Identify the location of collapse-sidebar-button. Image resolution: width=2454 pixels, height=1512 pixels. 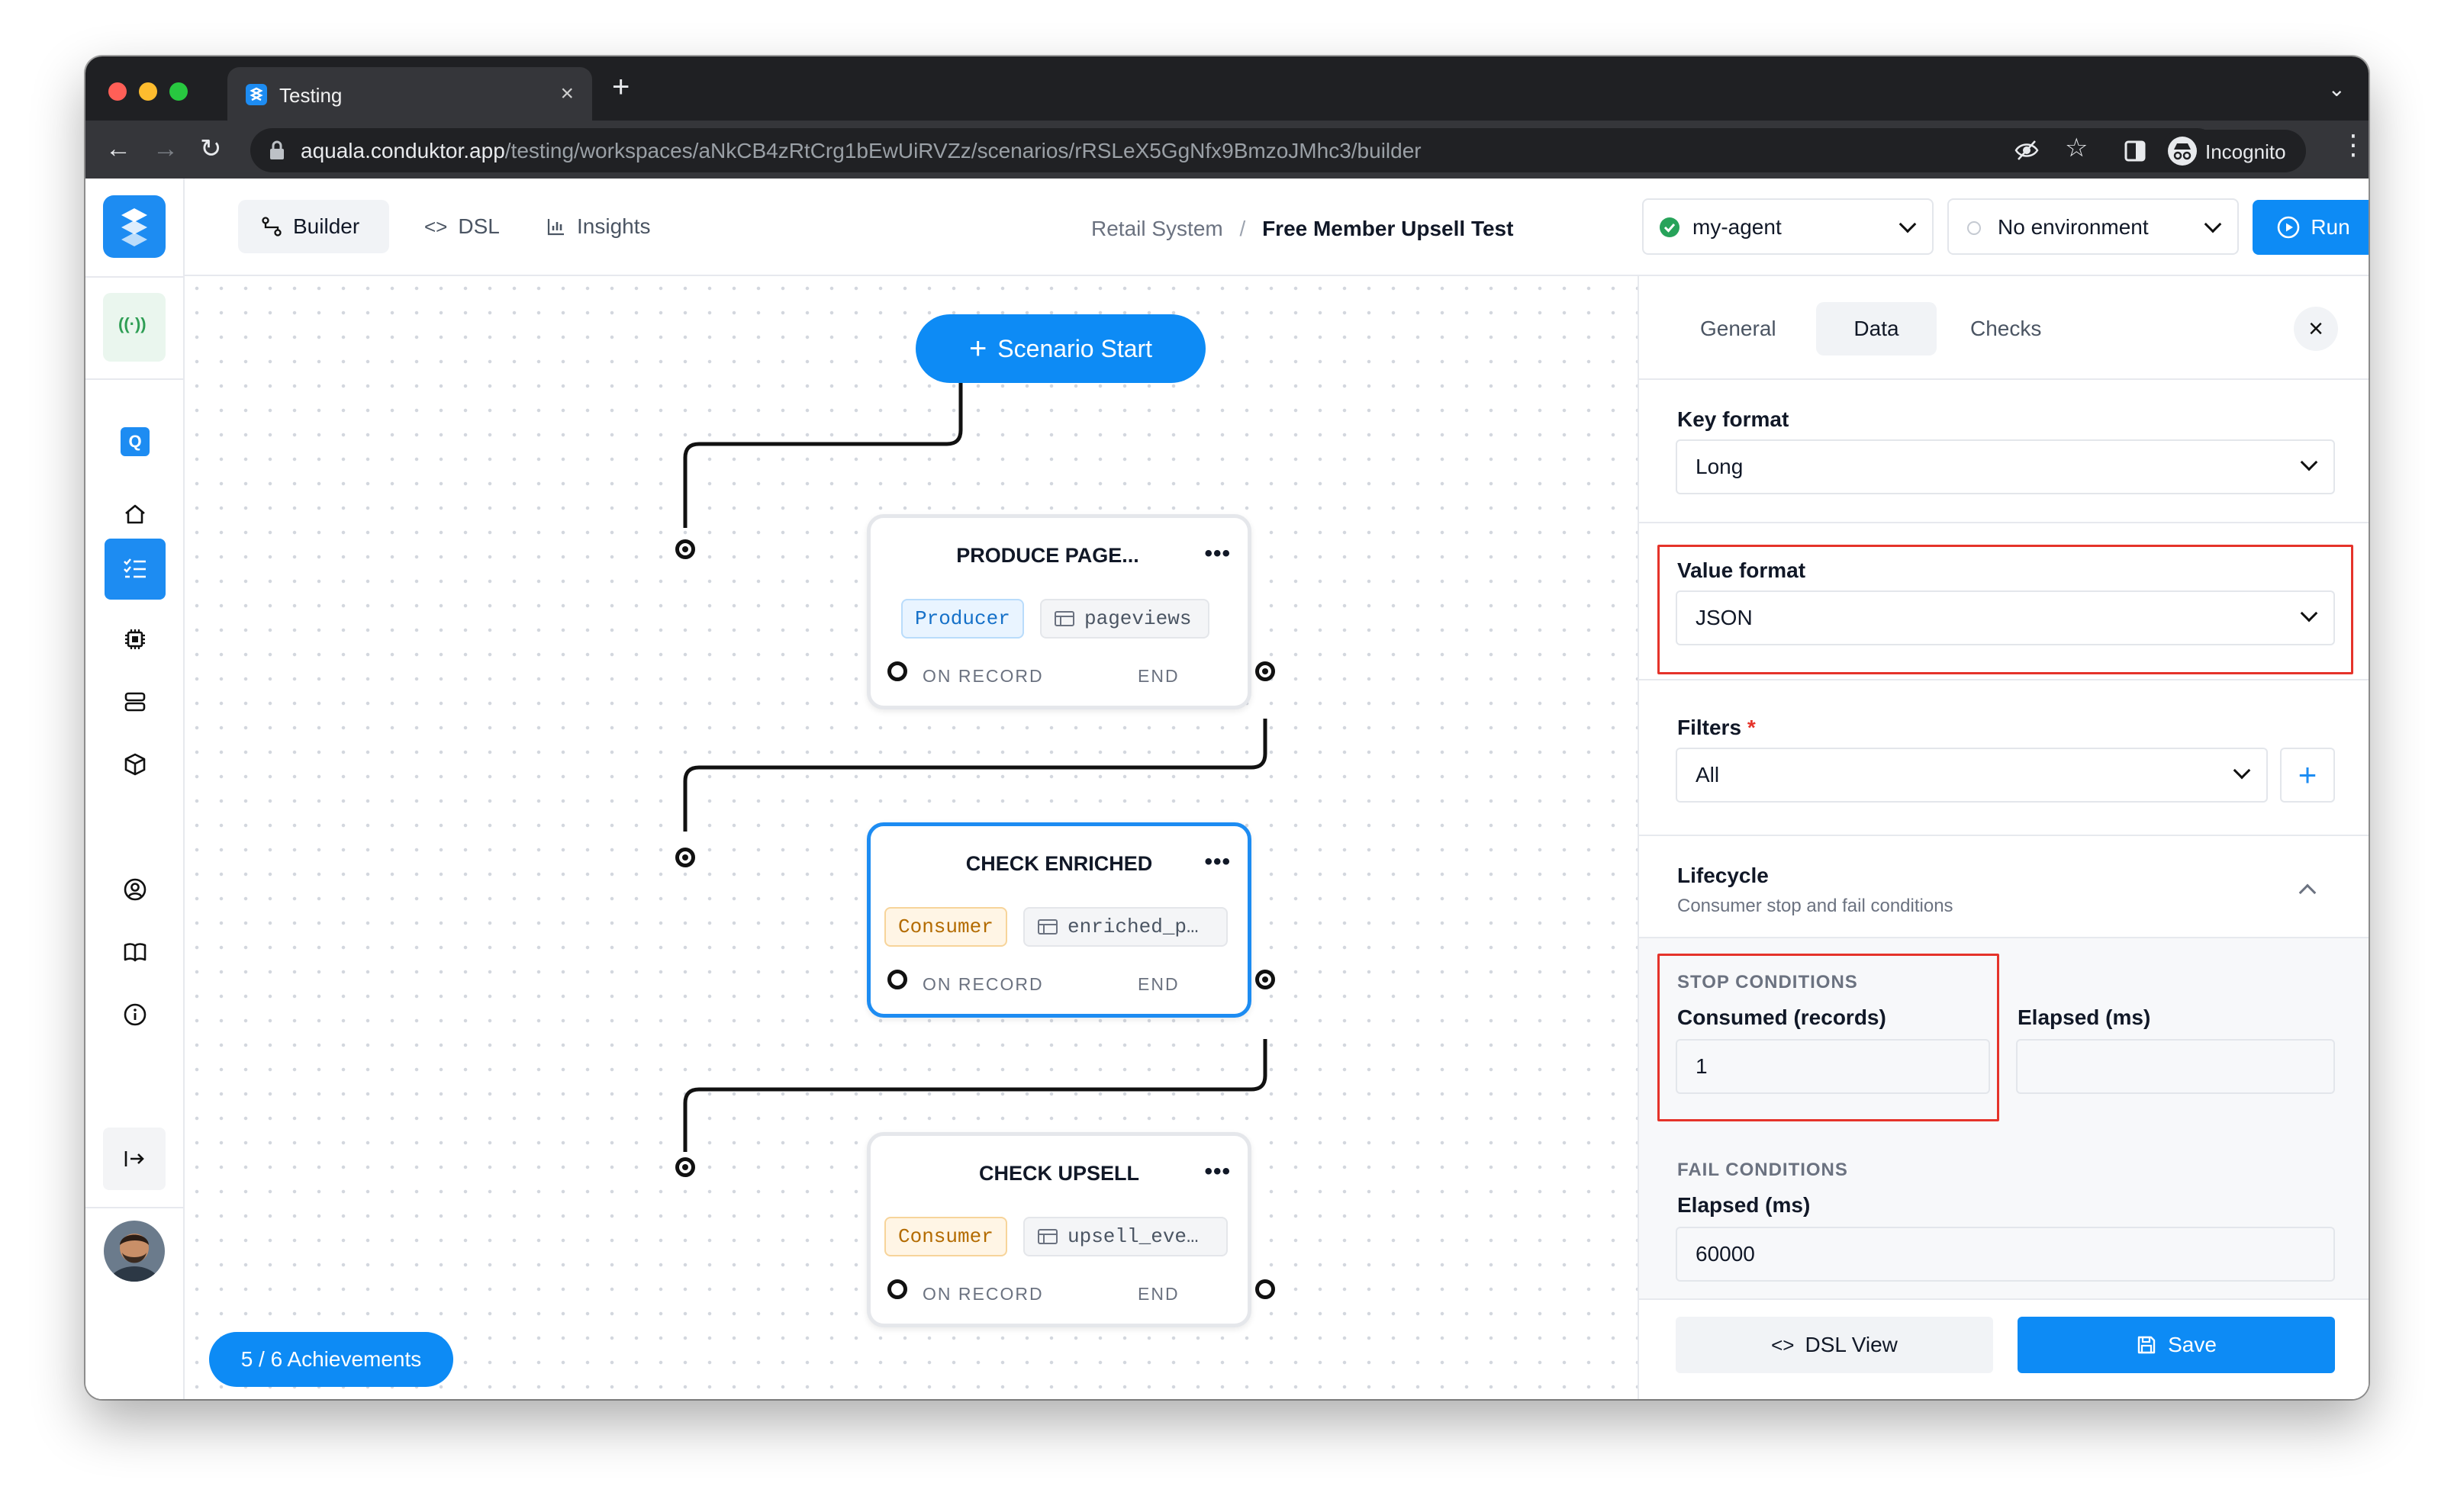
(134, 1159).